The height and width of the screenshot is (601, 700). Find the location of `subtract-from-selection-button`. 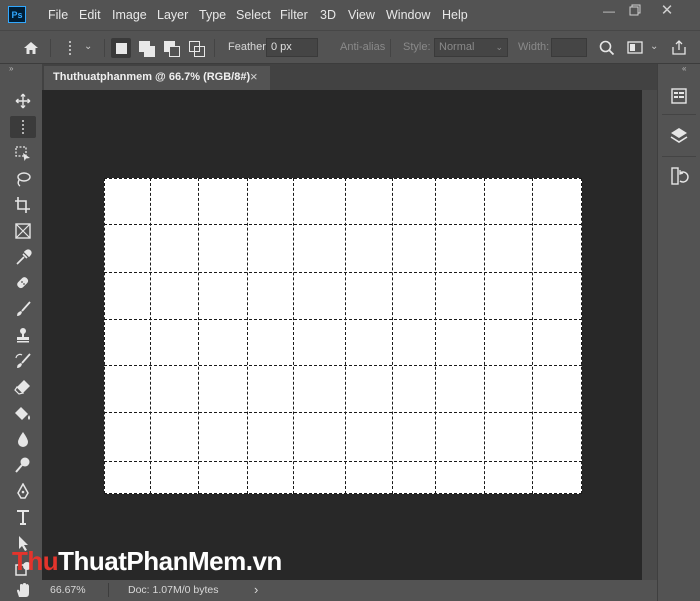

subtract-from-selection-button is located at coordinates (171, 48).